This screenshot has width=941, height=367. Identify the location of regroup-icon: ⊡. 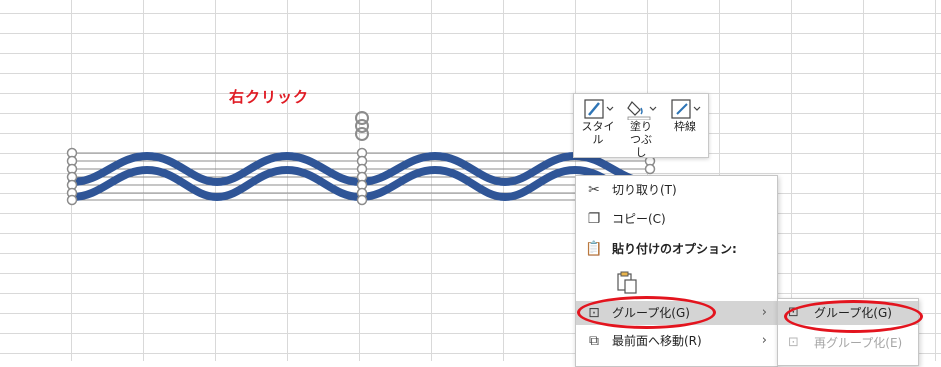
(793, 342).